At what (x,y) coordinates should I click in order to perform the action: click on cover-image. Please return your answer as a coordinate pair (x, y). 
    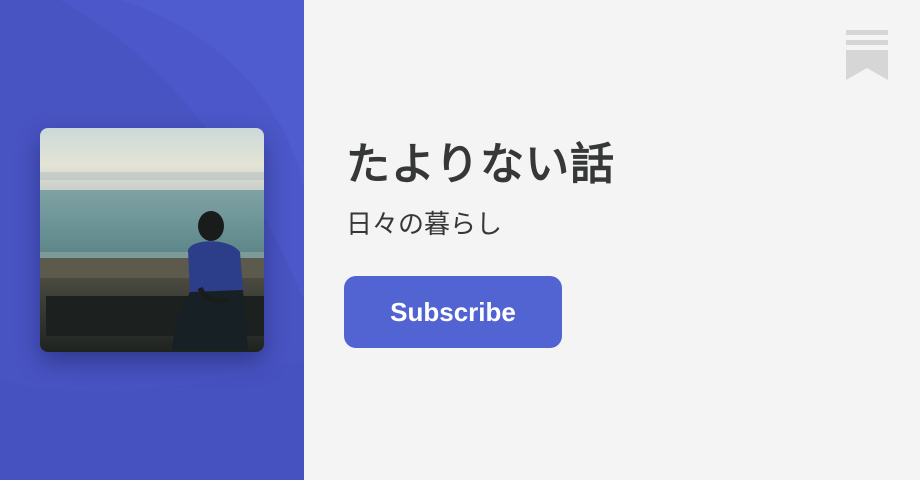
    Looking at the image, I should click on (152, 240).